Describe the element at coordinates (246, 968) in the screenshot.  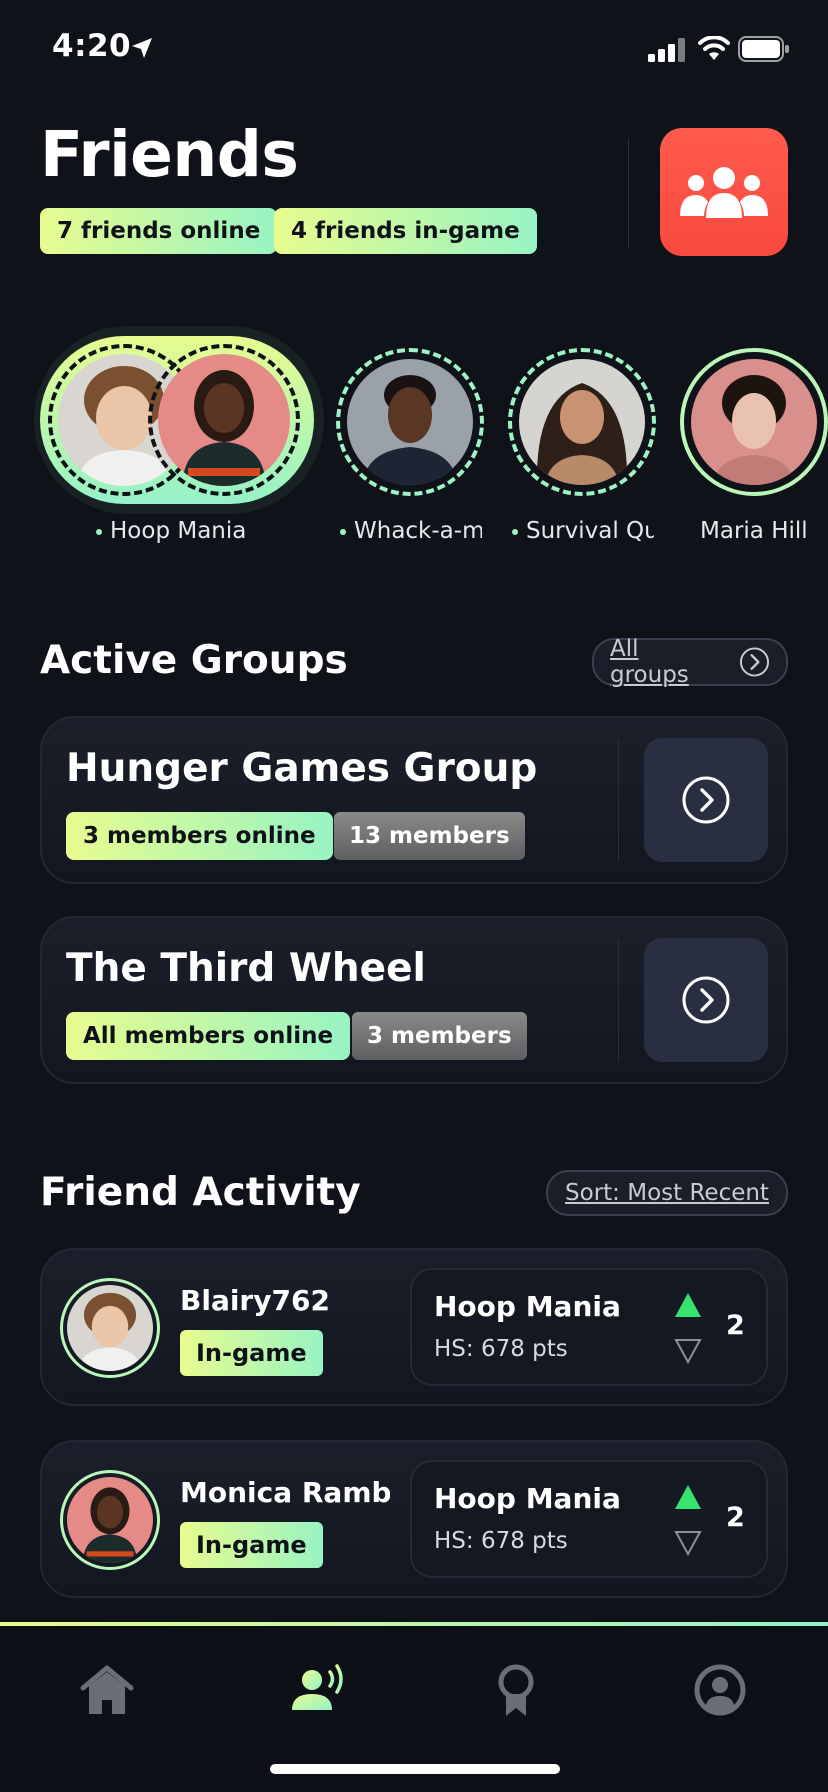
I see `group-name: The Third Wheel` at that location.